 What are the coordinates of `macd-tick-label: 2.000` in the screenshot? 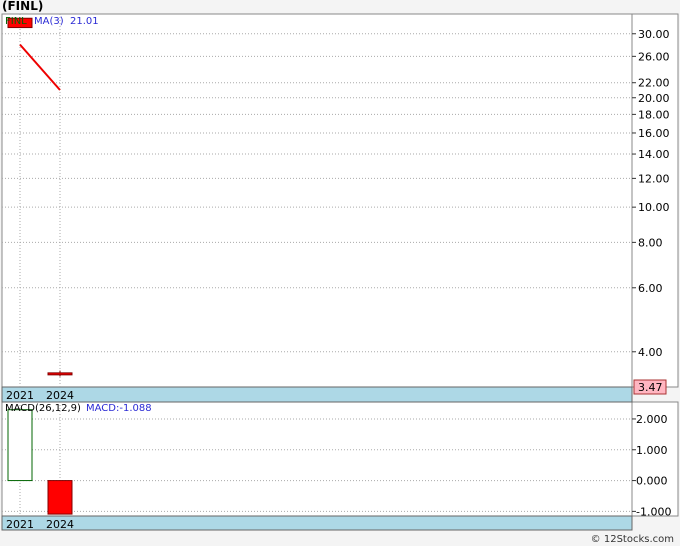 It's located at (652, 419).